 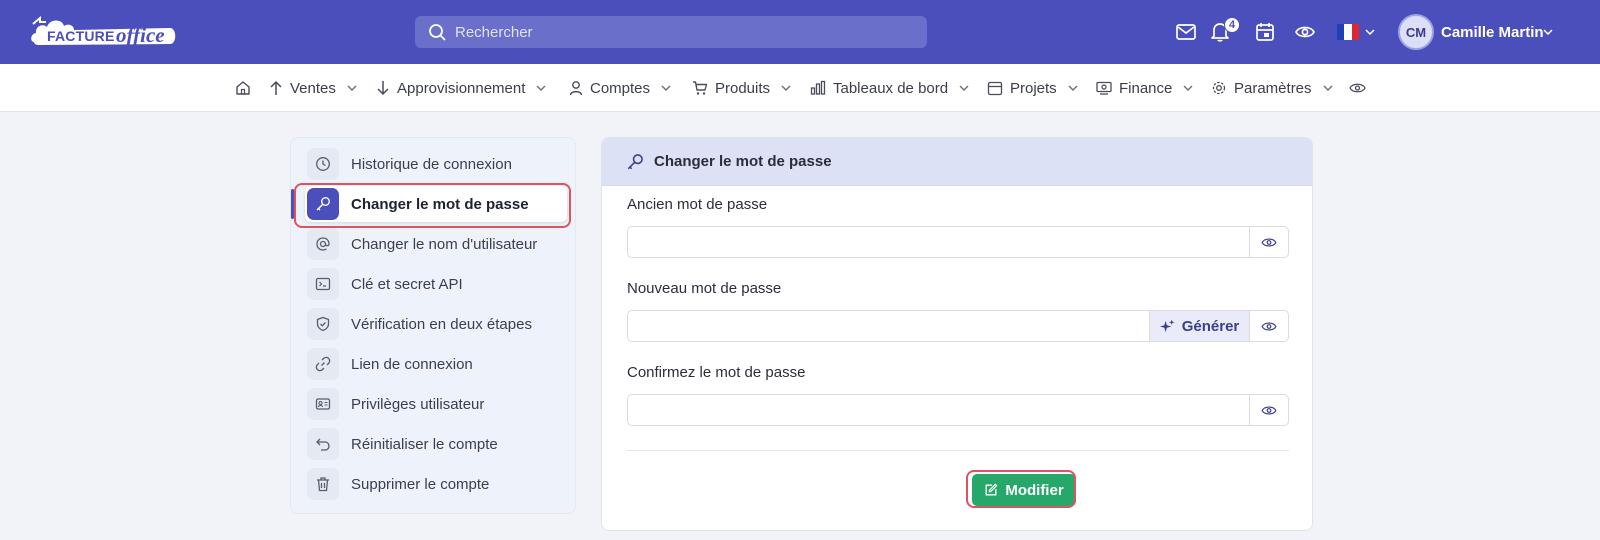 I want to click on divider, so click(x=958, y=450).